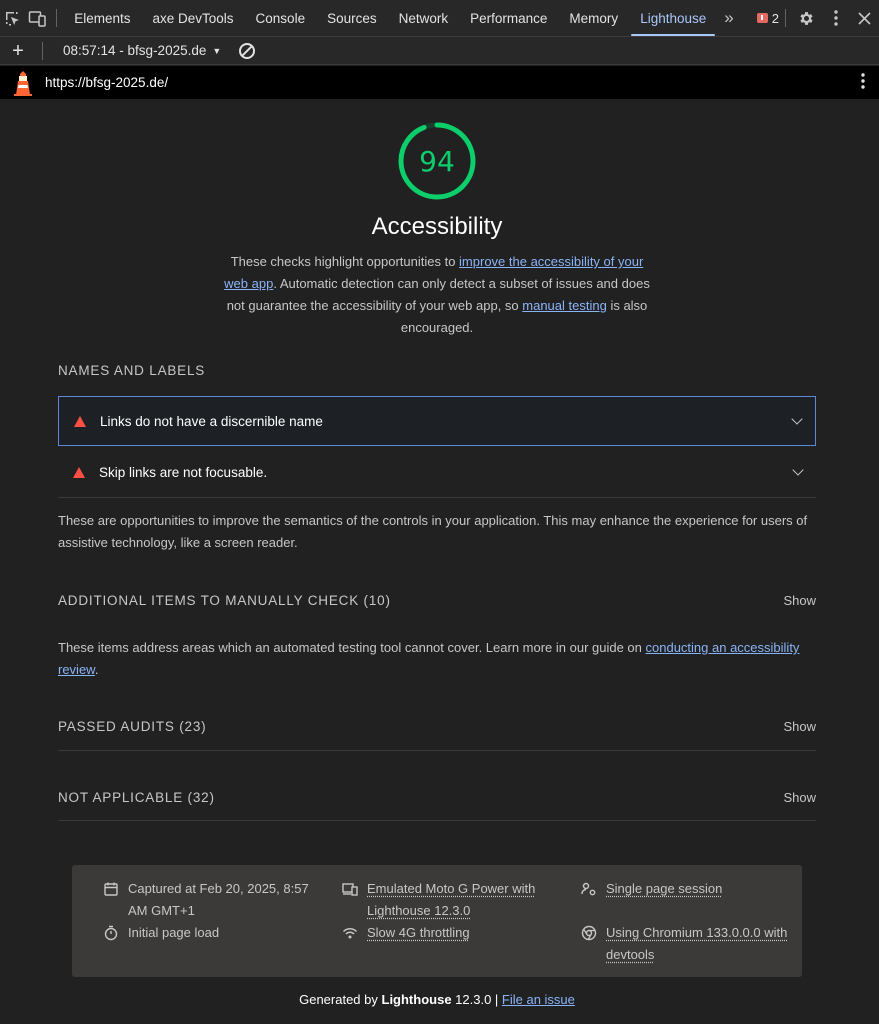 The width and height of the screenshot is (879, 1024). What do you see at coordinates (686, 889) in the screenshot?
I see `meta-session: Single page session` at bounding box center [686, 889].